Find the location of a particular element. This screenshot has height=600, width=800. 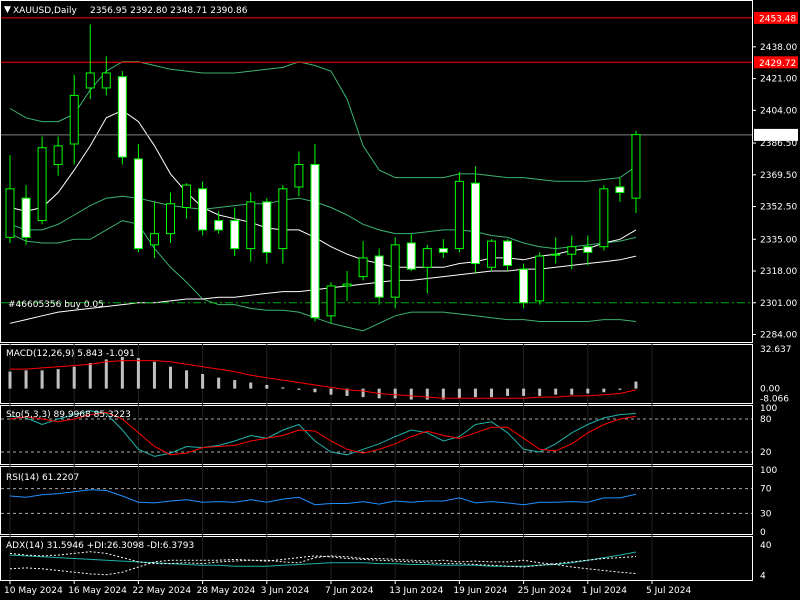

price-axis-label: 2369.50 is located at coordinates (778, 176).